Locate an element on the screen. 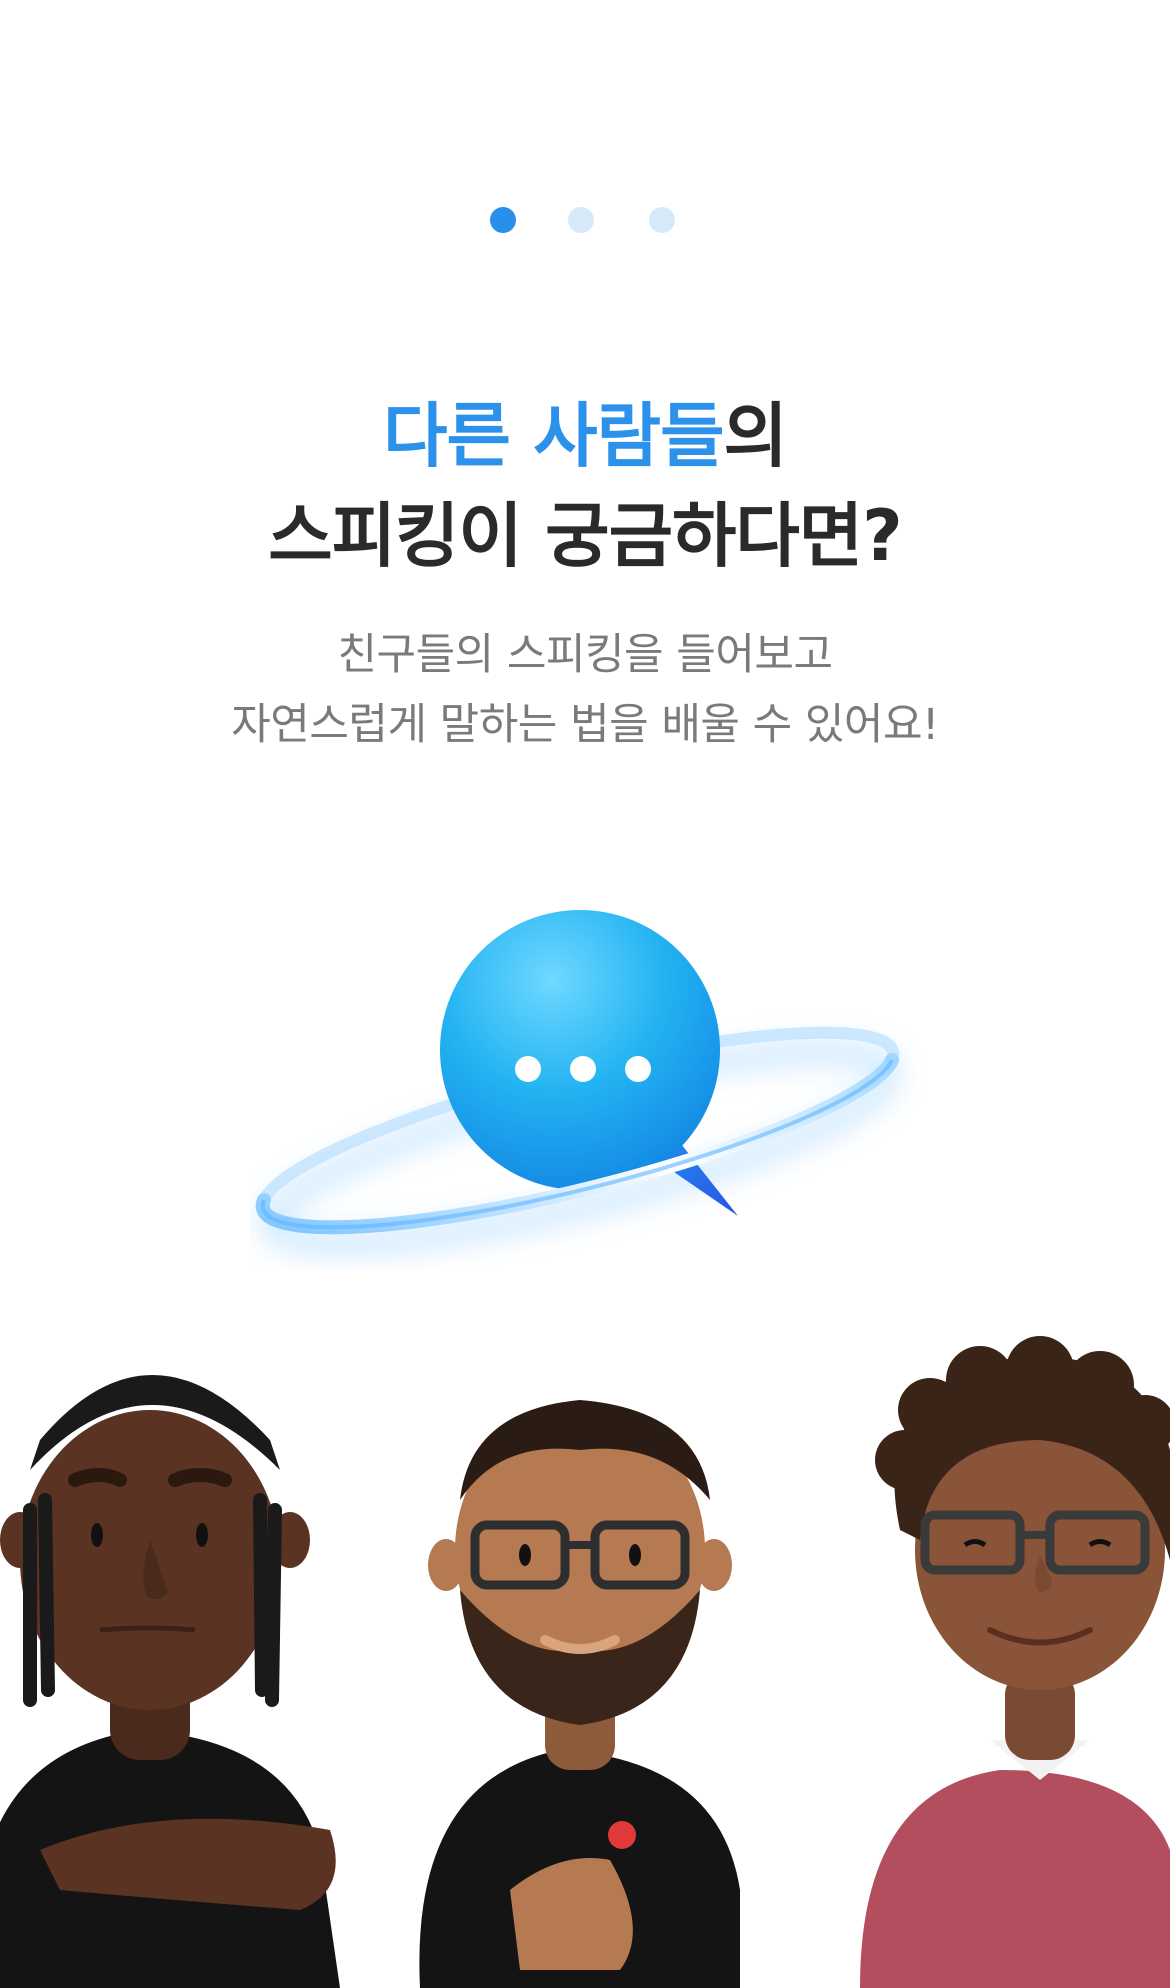  title-line-1: 다른 사람들의 is located at coordinates (585, 436).